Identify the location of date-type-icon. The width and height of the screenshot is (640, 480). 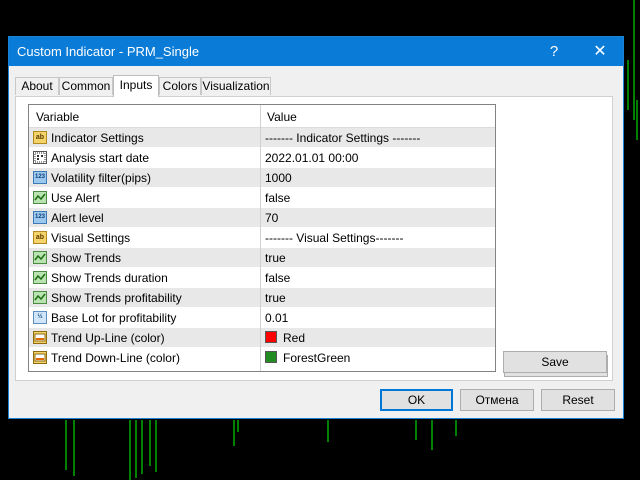
(40, 157).